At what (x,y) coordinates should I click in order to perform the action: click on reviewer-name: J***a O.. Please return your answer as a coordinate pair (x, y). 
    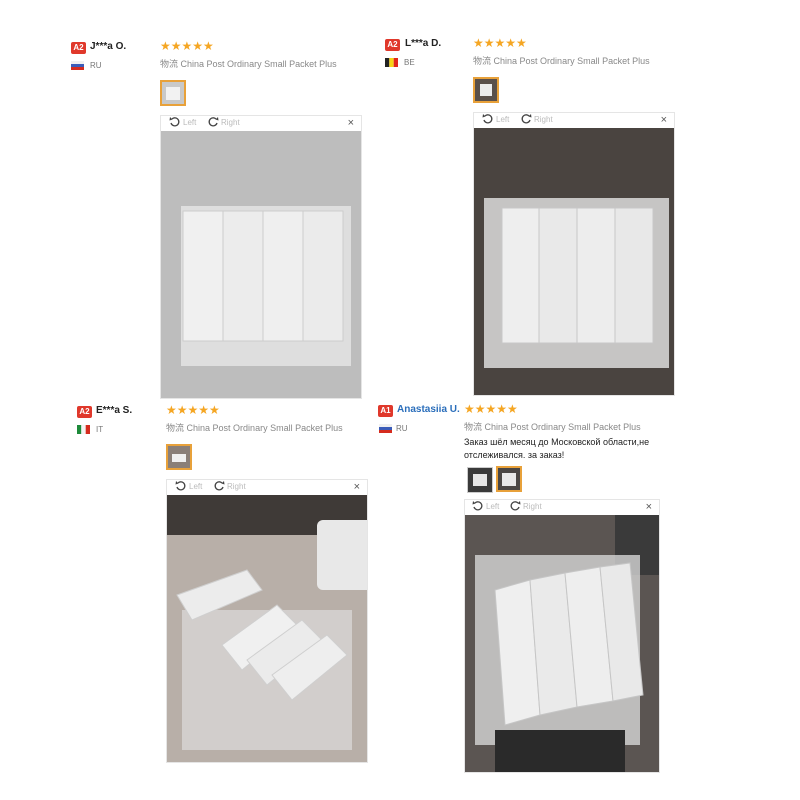
    Looking at the image, I should click on (108, 46).